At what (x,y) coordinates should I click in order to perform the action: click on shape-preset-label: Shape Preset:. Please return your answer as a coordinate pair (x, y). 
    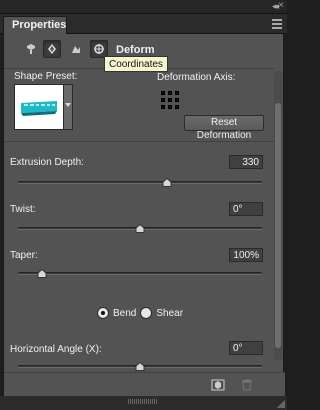
    Looking at the image, I should click on (46, 76).